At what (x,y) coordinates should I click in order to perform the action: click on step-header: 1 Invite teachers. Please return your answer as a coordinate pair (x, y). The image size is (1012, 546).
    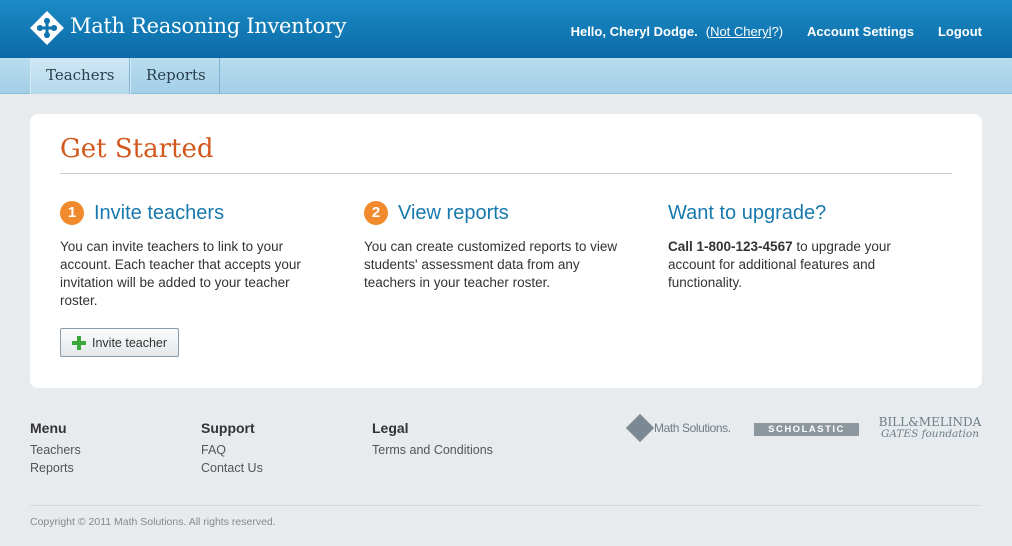
    Looking at the image, I should click on (195, 213).